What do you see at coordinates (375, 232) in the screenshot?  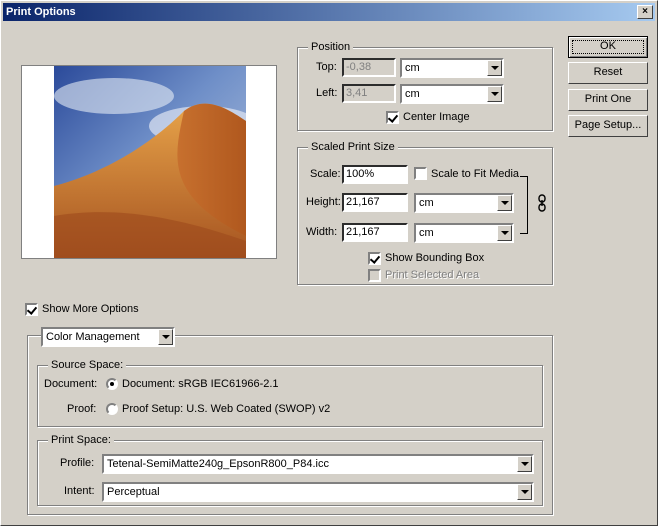 I see `width-field: 21,167` at bounding box center [375, 232].